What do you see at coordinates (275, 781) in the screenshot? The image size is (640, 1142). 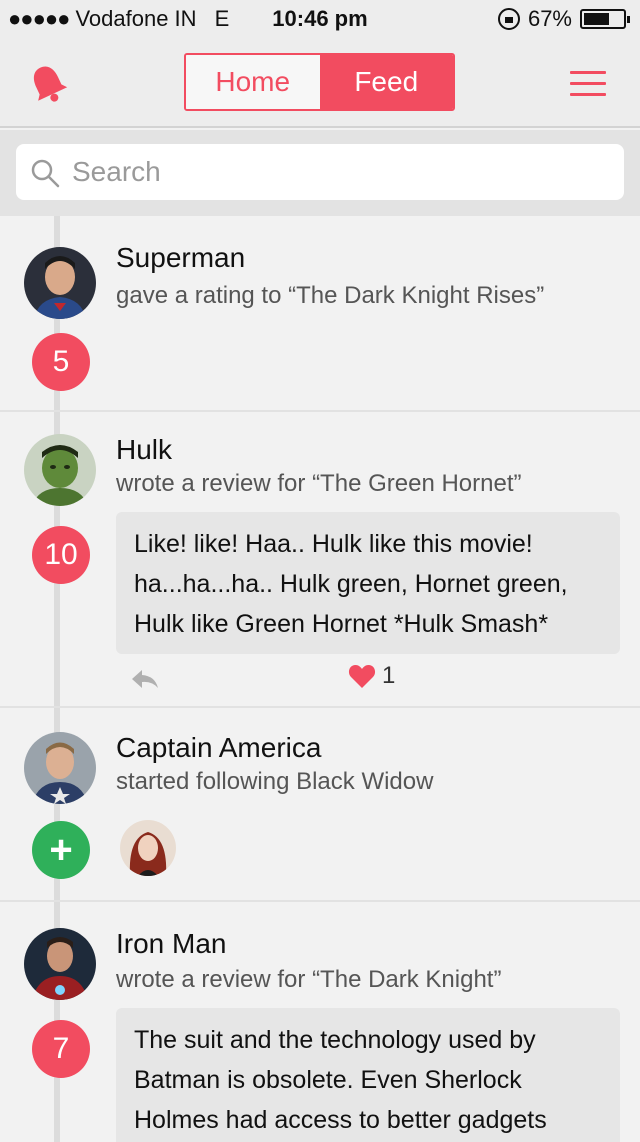 I see `activity-text: started following Black Widow` at bounding box center [275, 781].